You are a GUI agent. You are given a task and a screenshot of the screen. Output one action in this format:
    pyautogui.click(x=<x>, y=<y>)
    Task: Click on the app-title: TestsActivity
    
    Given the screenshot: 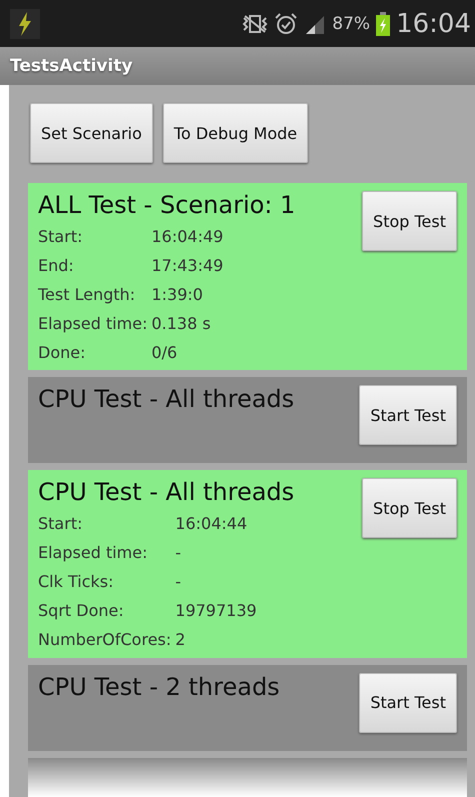 What is the action you would take?
    pyautogui.click(x=71, y=66)
    